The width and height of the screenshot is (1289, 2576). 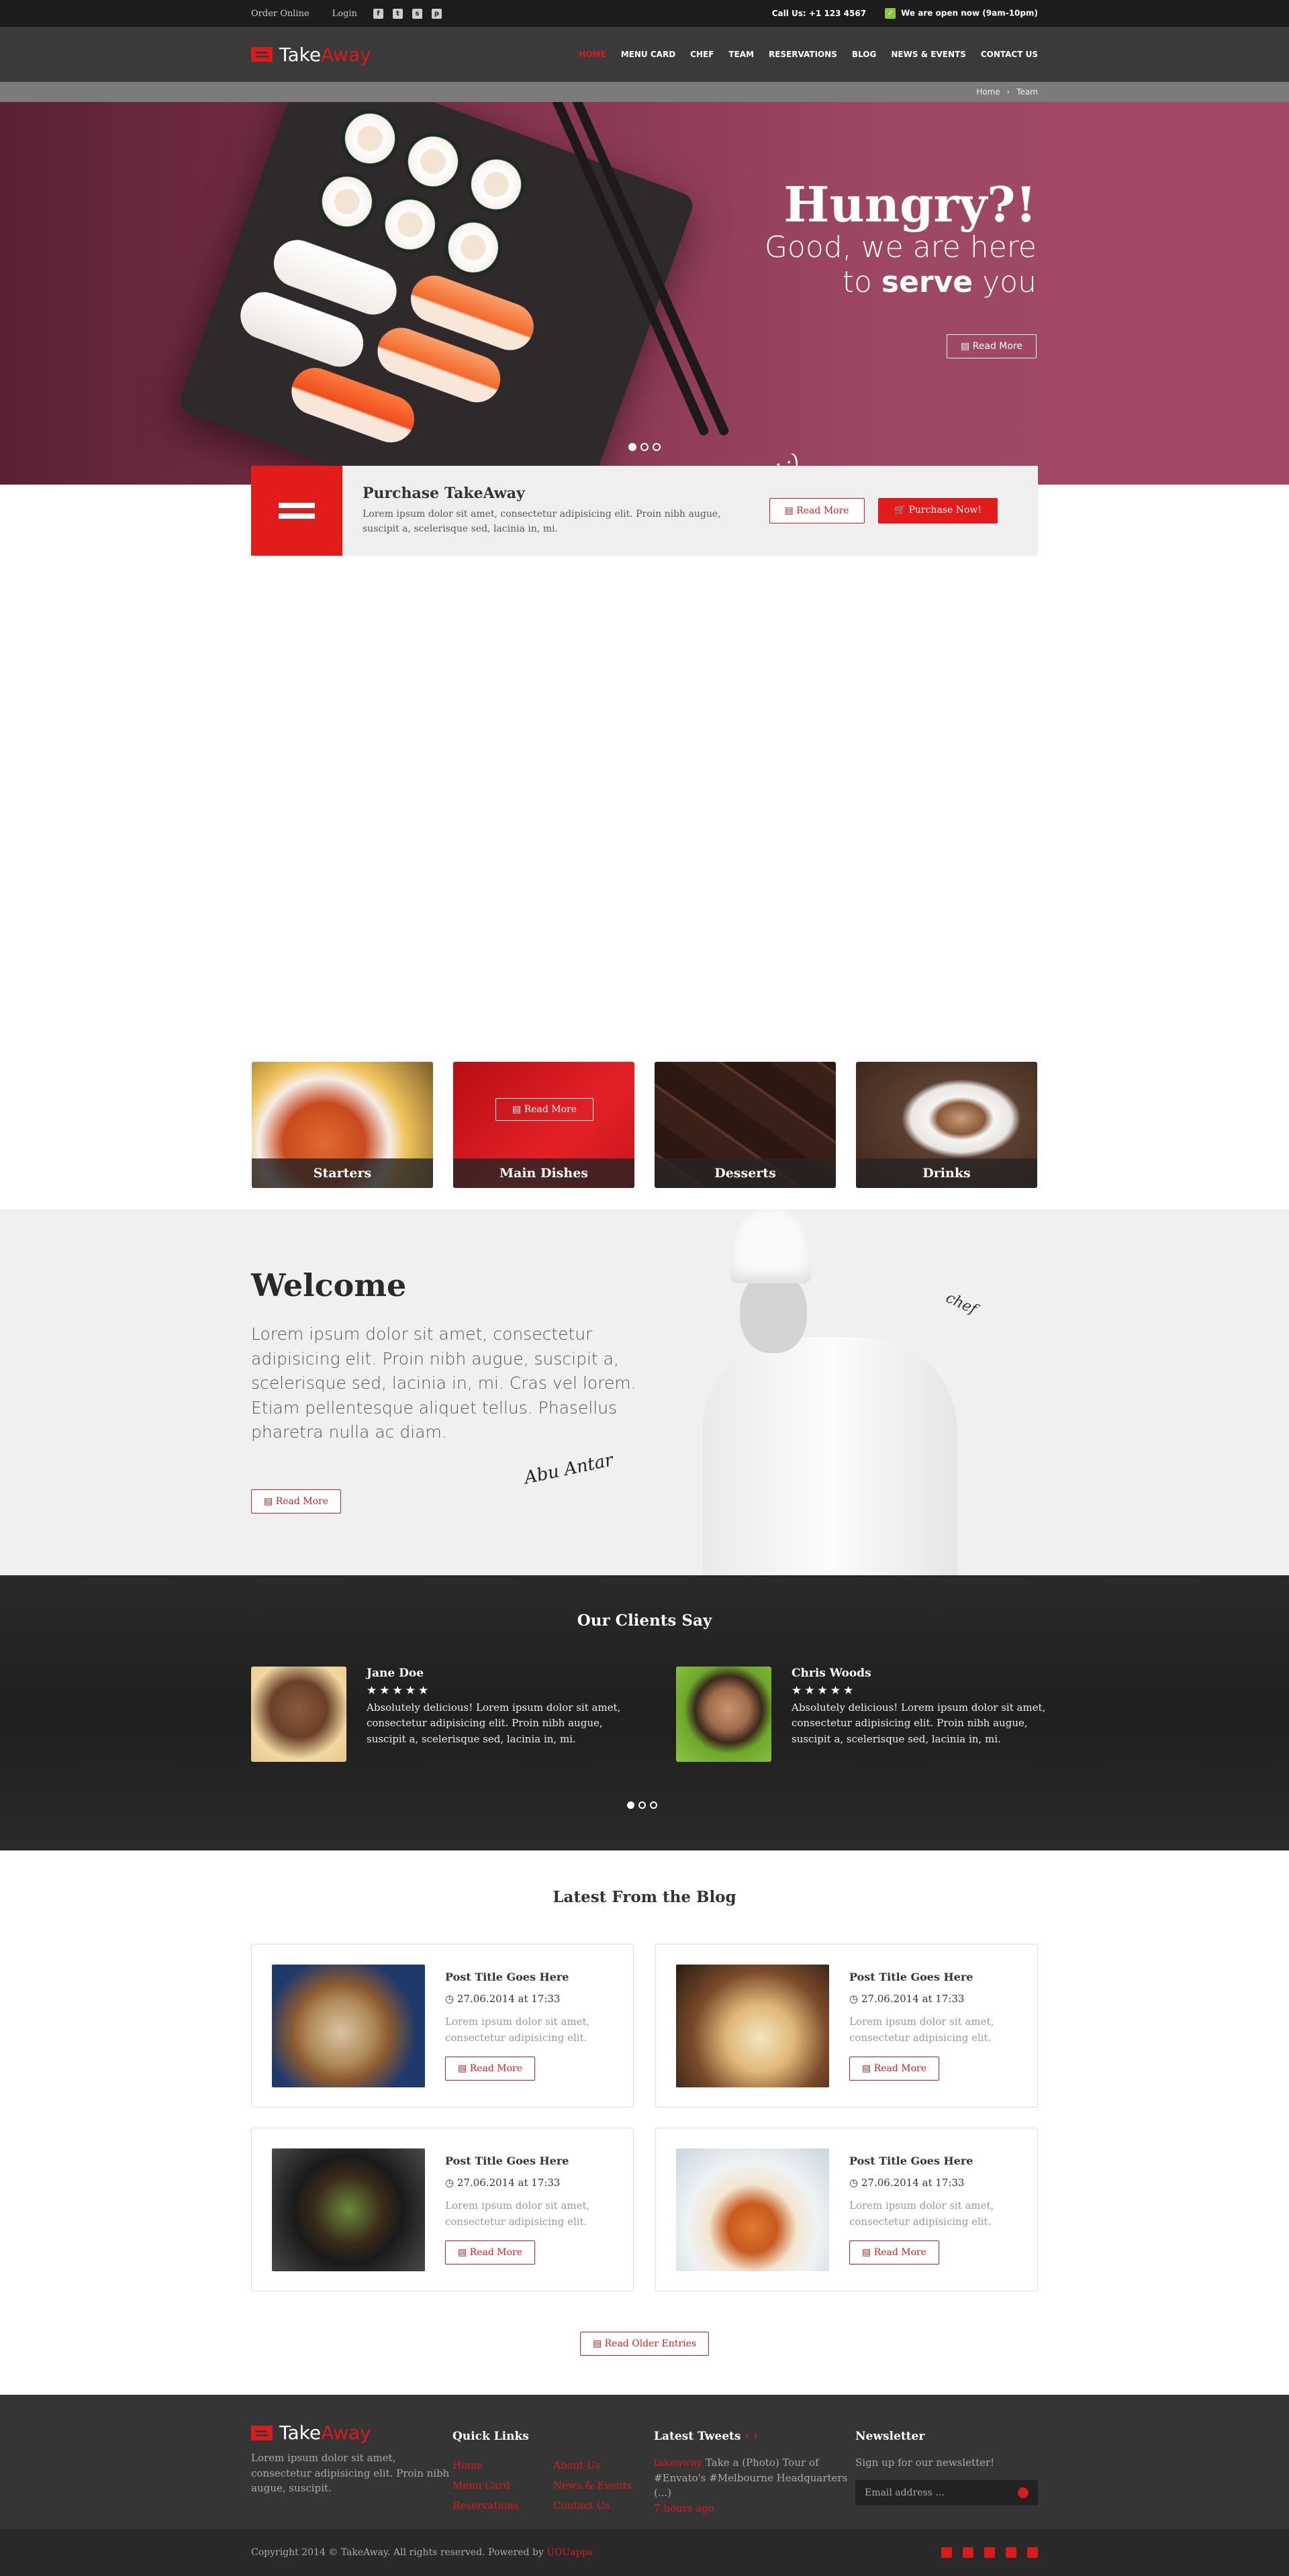 I want to click on breadcrumb-current: Team, so click(x=1027, y=92).